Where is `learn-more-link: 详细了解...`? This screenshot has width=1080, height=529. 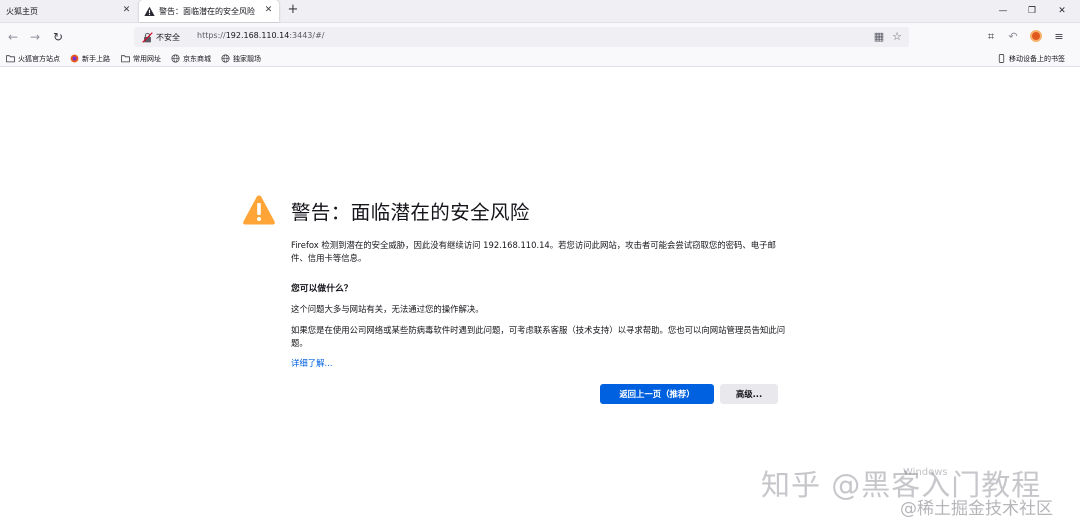 learn-more-link: 详细了解... is located at coordinates (312, 363).